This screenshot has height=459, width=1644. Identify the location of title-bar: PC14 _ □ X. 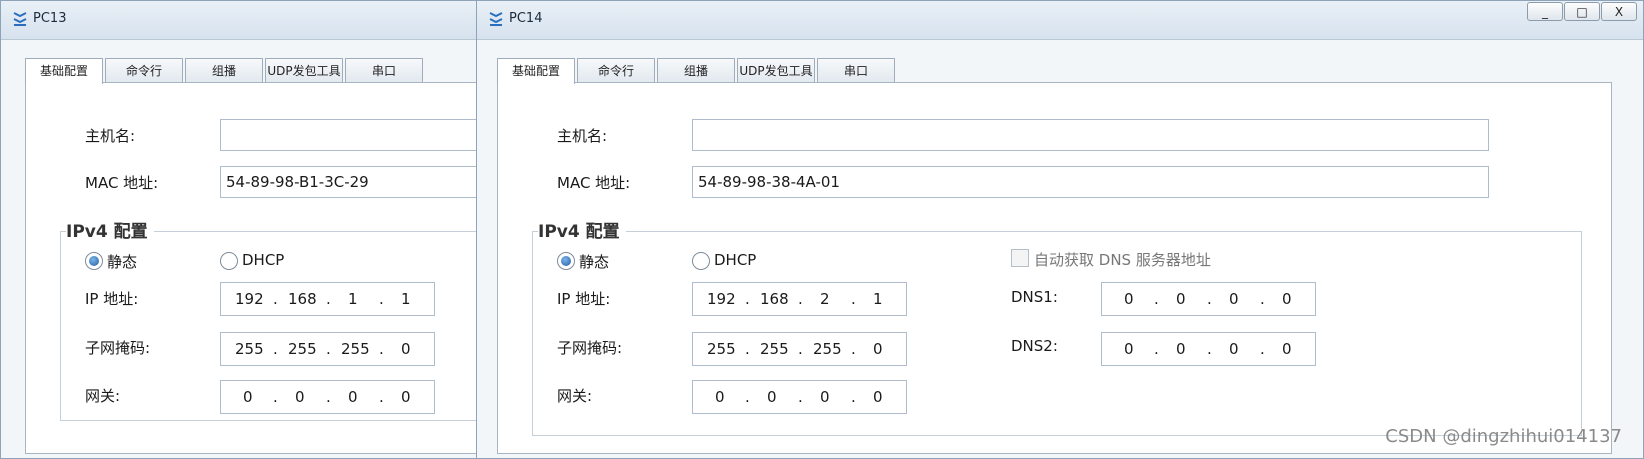
(1060, 20).